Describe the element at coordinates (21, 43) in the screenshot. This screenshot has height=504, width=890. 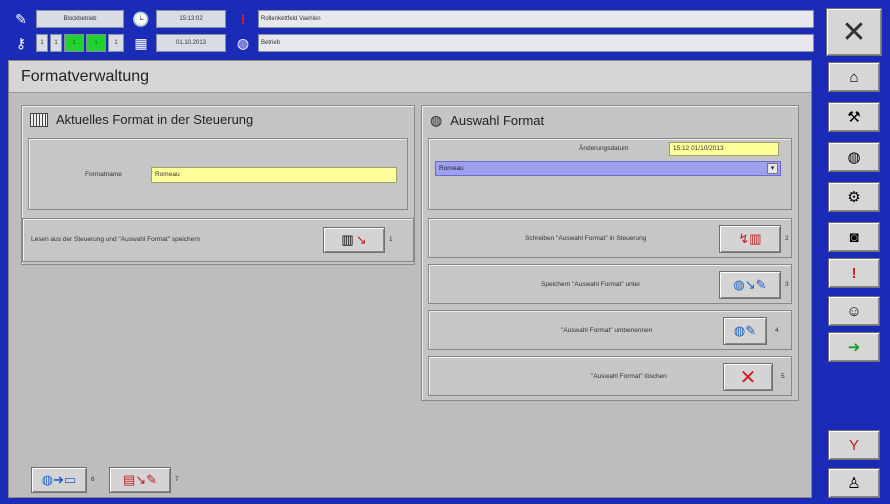
I see `key-icon: ⚷` at that location.